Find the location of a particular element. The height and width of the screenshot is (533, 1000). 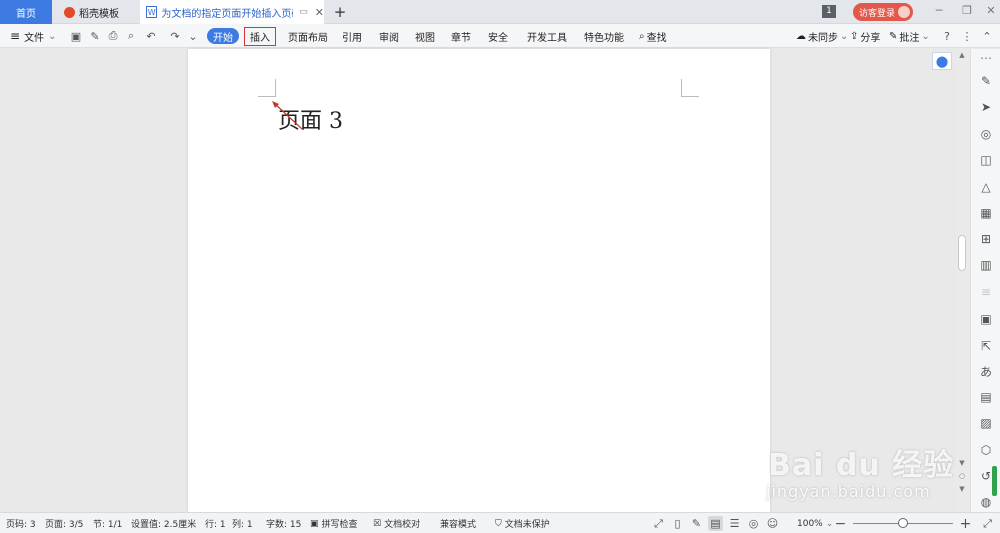

zoom-out-icon: − is located at coordinates (840, 524).